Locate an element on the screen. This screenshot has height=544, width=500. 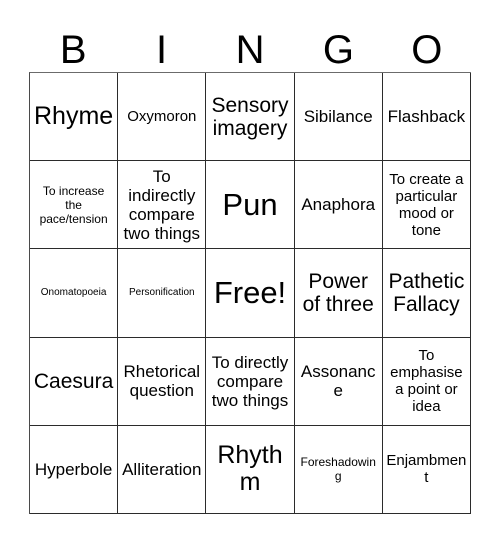
bingo-cell-label: To increase the pace/tension is located at coordinates (73, 204).